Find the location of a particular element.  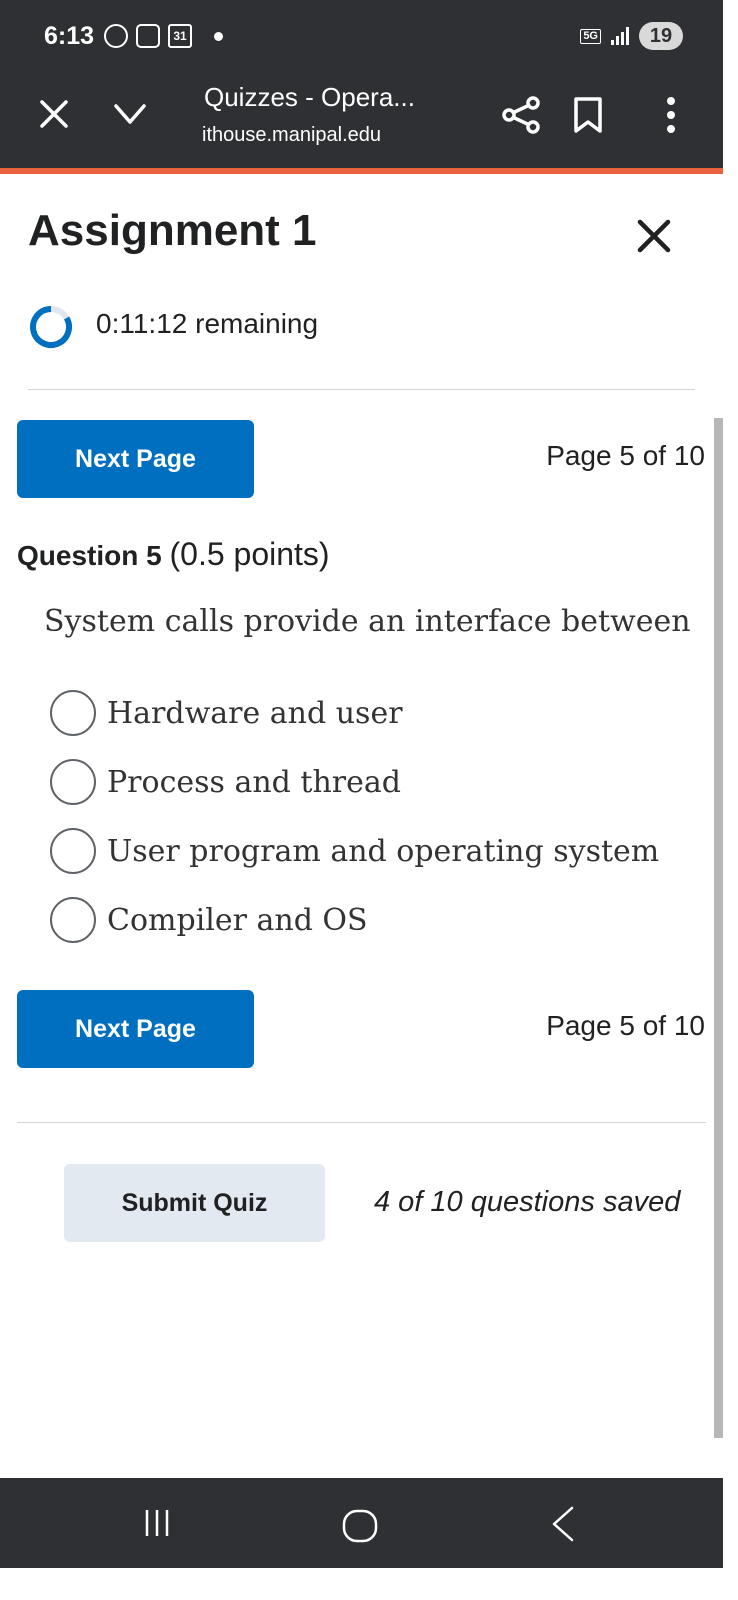

answer-option-label: Process and thread is located at coordinates (254, 782).